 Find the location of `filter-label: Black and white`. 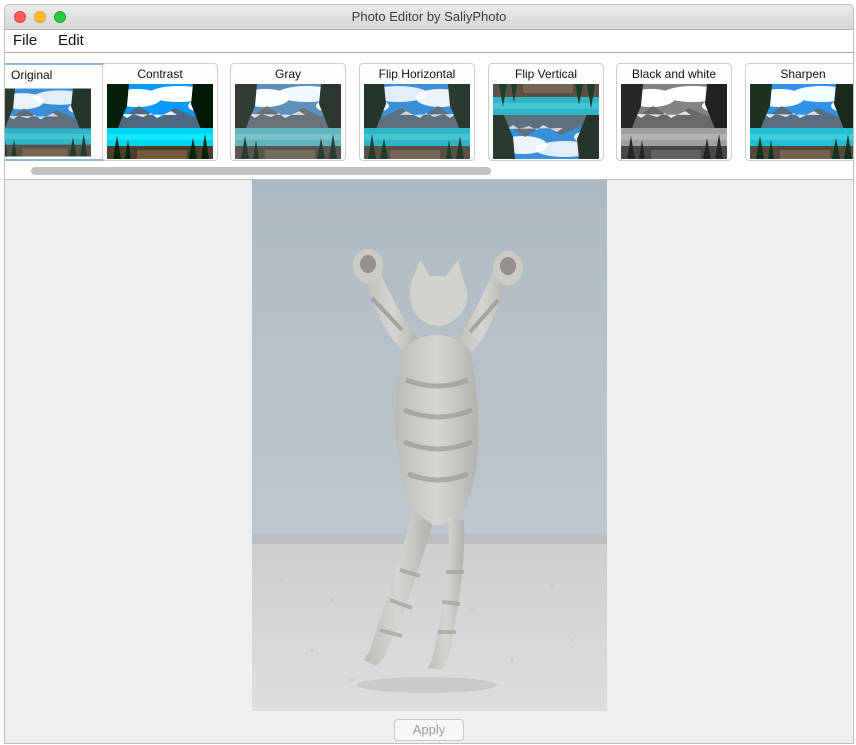

filter-label: Black and white is located at coordinates (674, 74).